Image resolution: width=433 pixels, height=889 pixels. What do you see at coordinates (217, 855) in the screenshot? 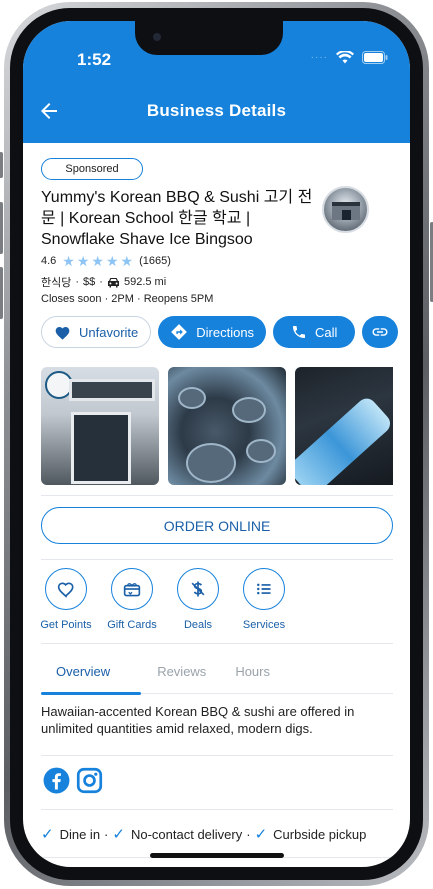
I see `home-indicator` at bounding box center [217, 855].